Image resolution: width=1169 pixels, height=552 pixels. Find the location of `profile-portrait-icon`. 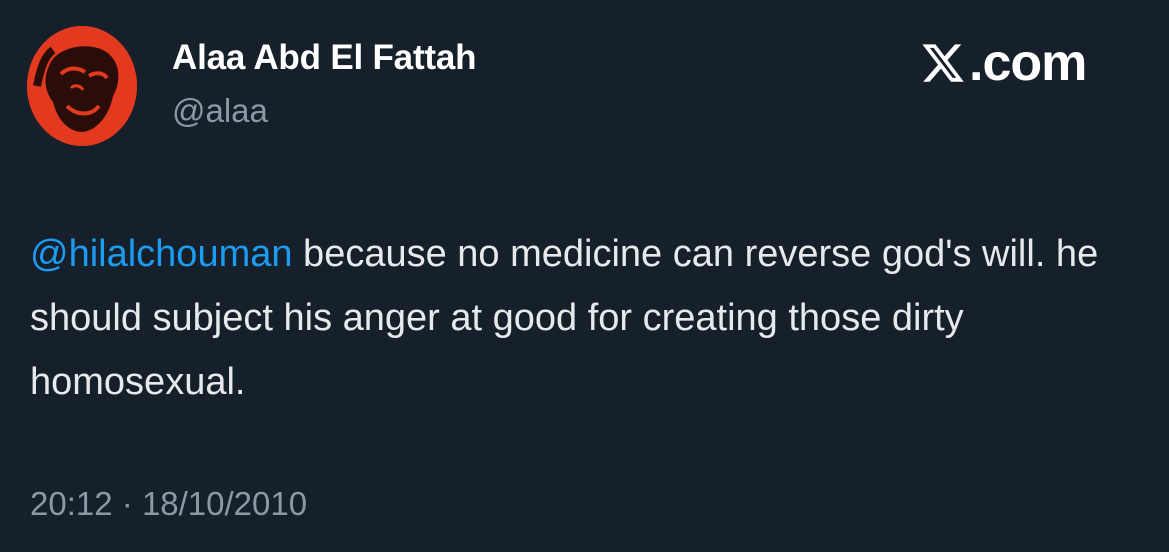

profile-portrait-icon is located at coordinates (82, 86).